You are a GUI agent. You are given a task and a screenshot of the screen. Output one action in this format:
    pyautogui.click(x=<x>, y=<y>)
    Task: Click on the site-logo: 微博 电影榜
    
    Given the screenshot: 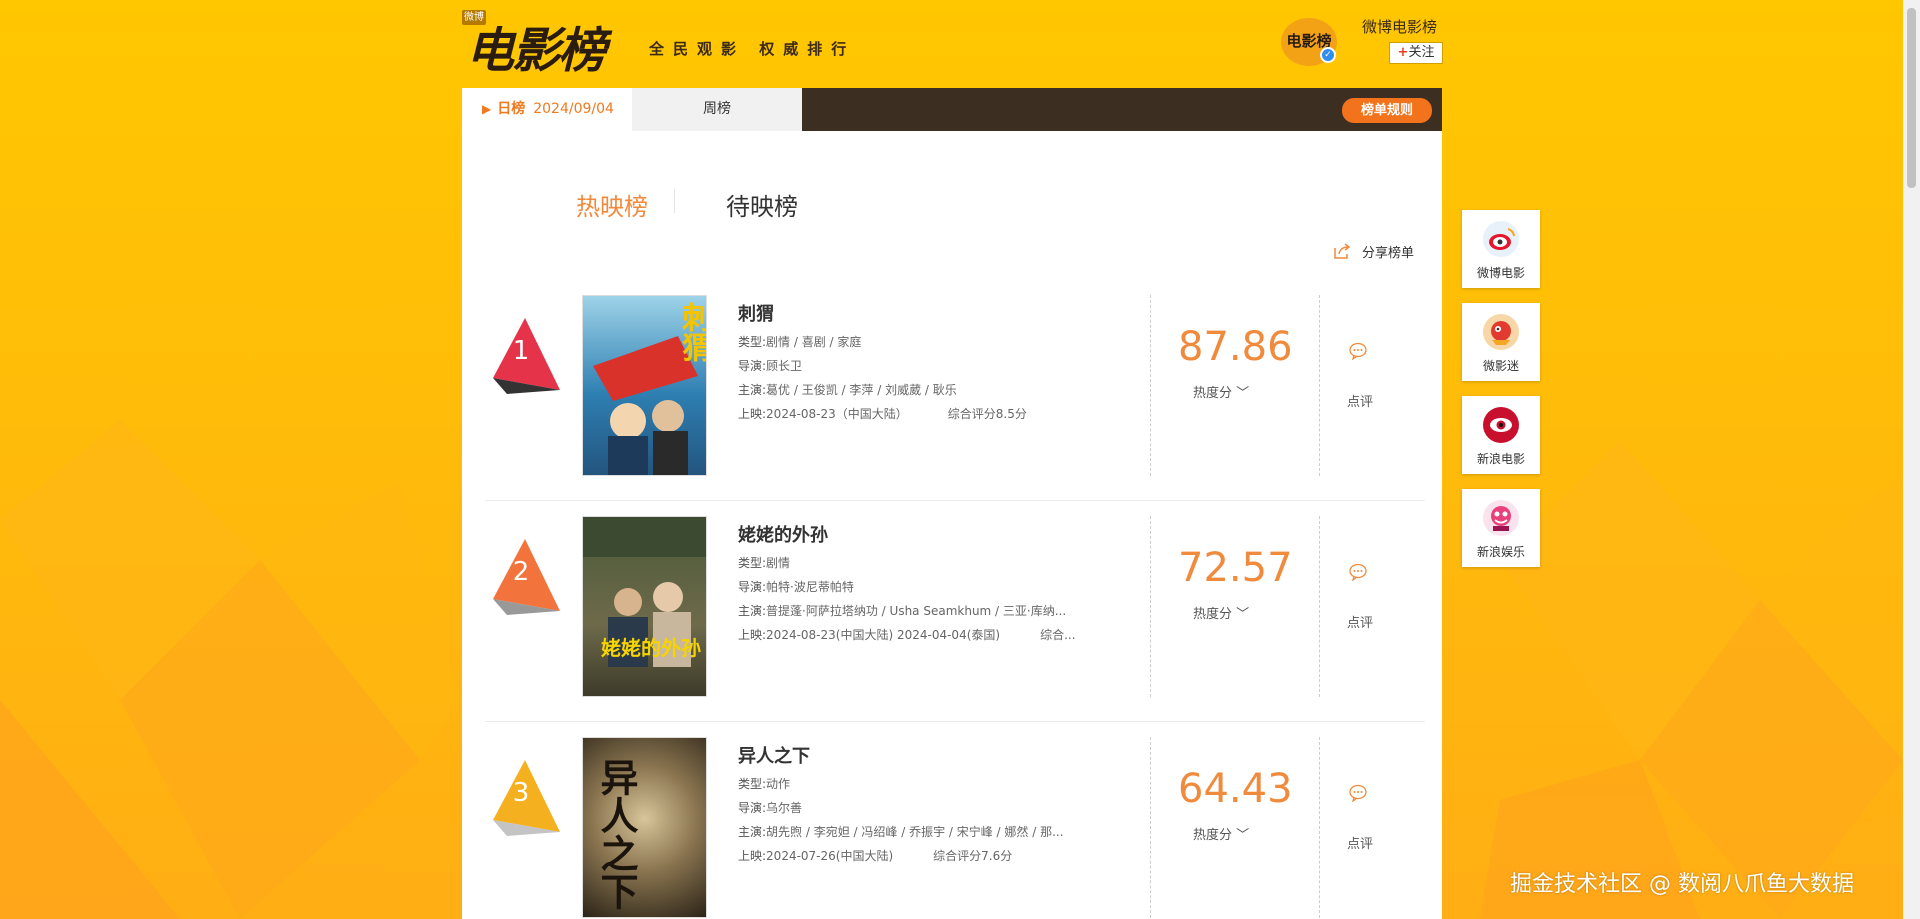 What is the action you would take?
    pyautogui.click(x=542, y=44)
    